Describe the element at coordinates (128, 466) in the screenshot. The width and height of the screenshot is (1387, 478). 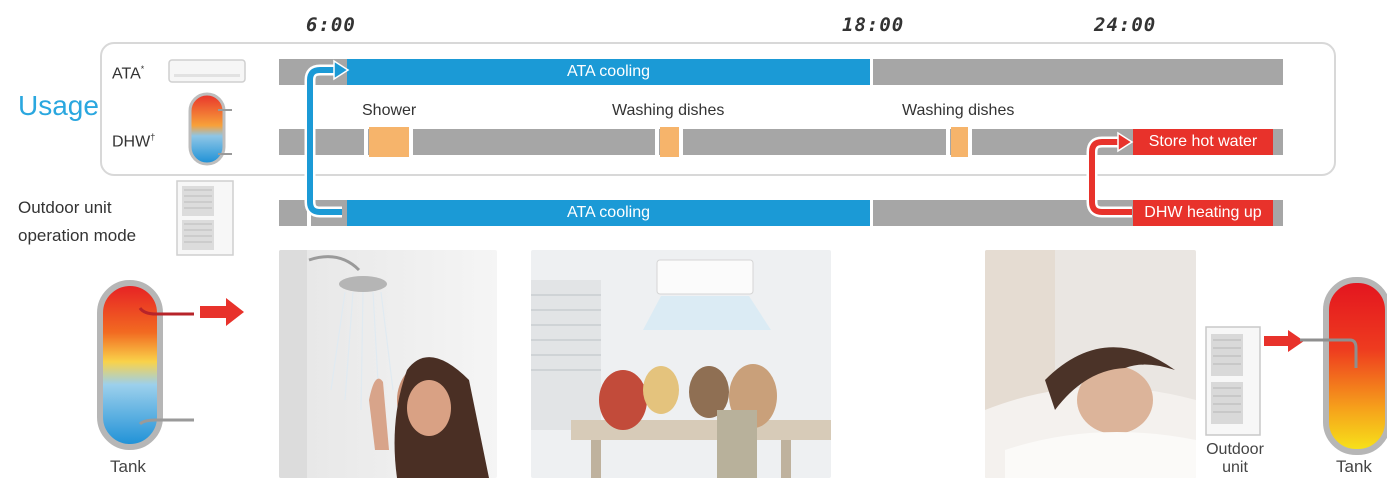
I see `tank-left-caption: Tank` at that location.